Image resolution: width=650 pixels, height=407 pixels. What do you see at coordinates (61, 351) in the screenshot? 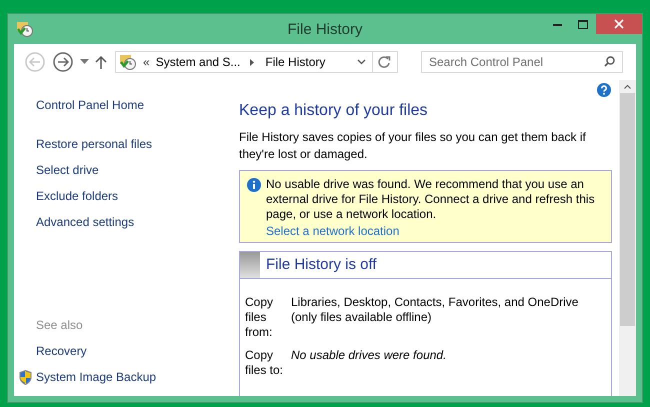
I see `sidebar-link: Recovery` at bounding box center [61, 351].